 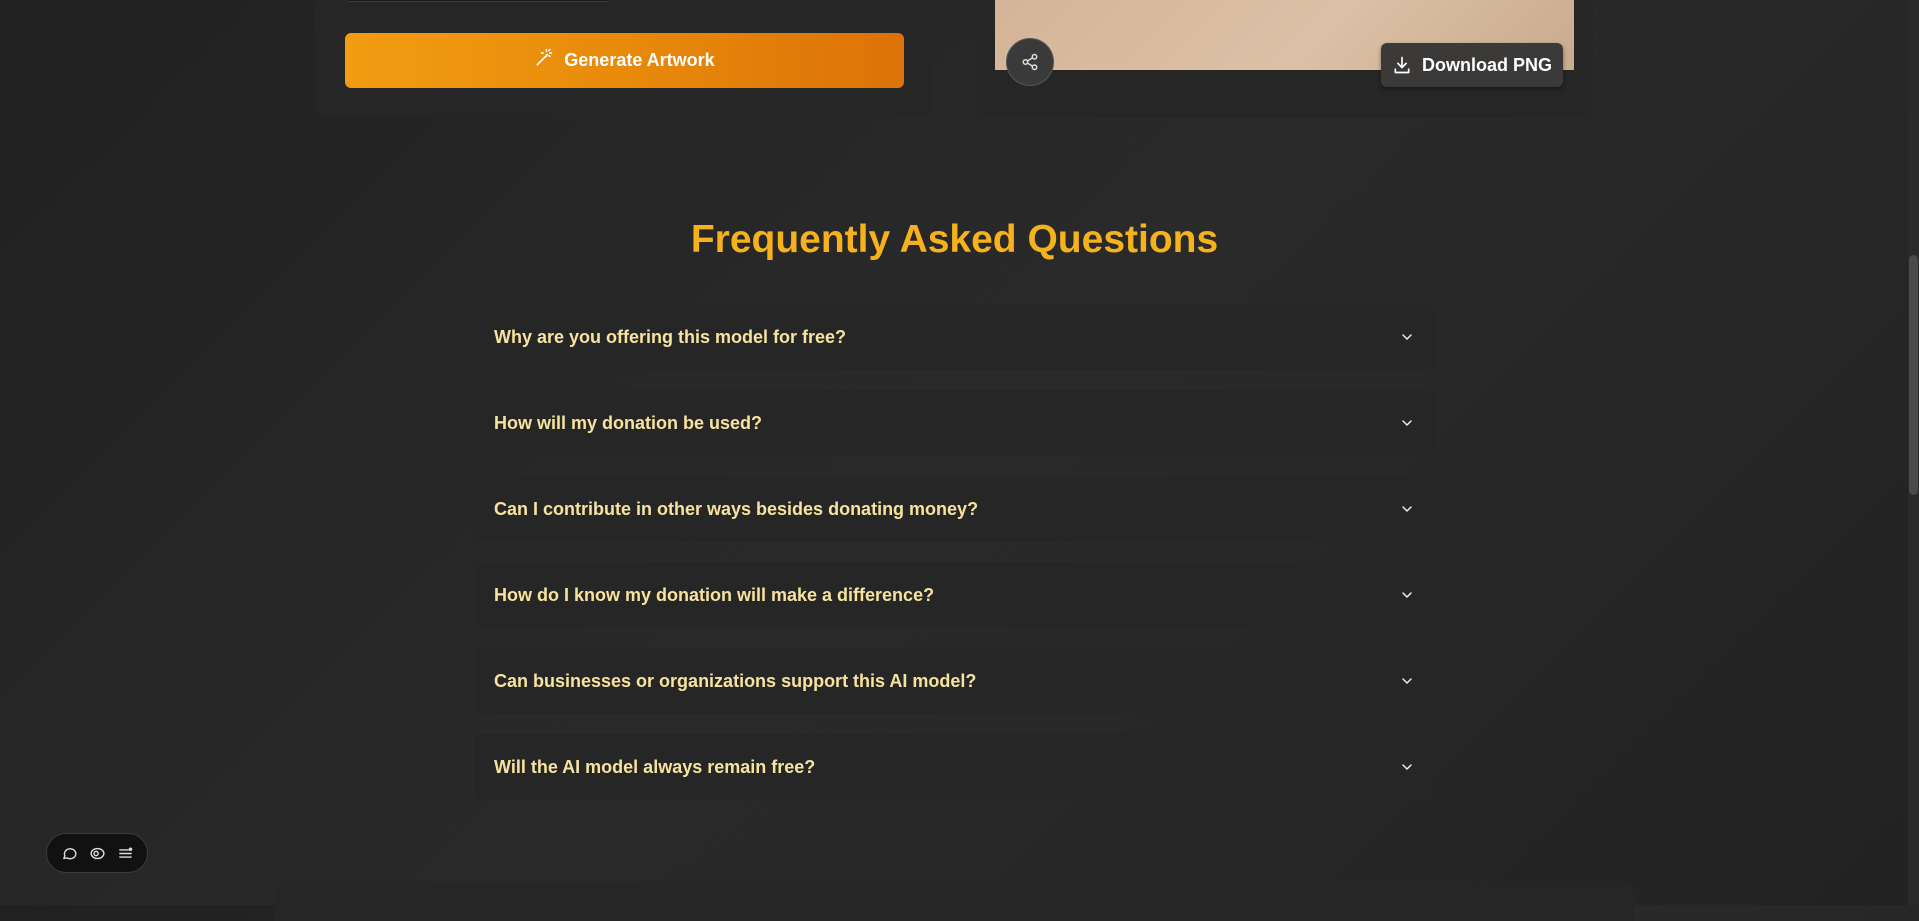 I want to click on next-section-card, so click(x=954, y=901).